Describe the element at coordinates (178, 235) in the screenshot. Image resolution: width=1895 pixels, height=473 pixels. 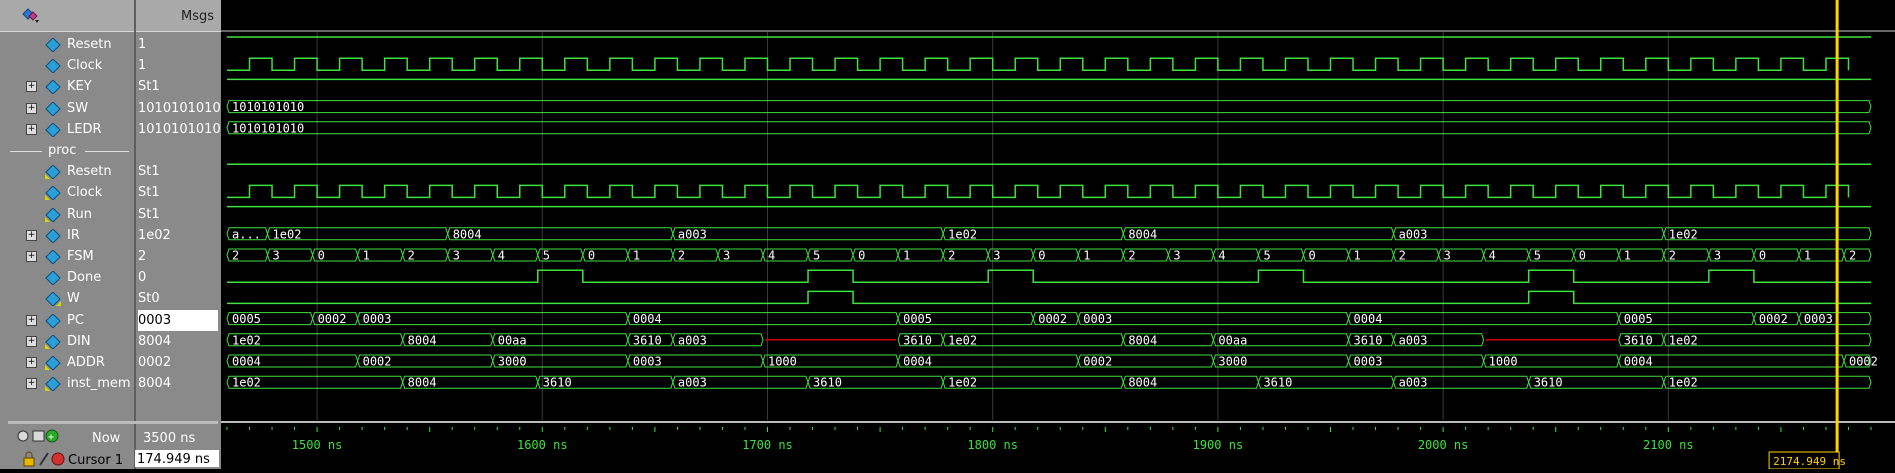
I see `signal-value-ir: 1e02` at that location.